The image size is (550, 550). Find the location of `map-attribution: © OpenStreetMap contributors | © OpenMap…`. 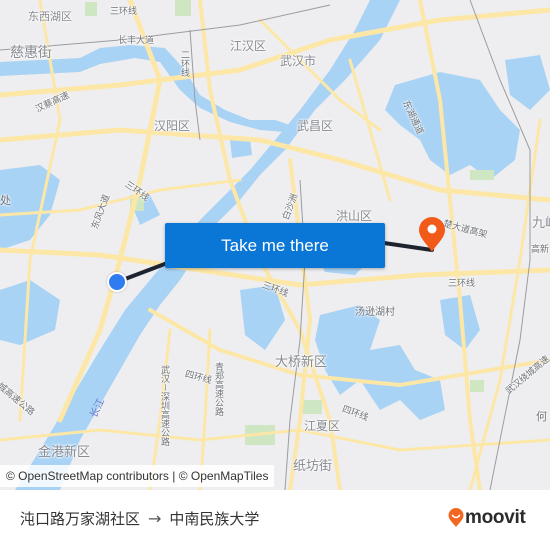

map-attribution: © OpenStreetMap contributors | © OpenMap… is located at coordinates (137, 476).